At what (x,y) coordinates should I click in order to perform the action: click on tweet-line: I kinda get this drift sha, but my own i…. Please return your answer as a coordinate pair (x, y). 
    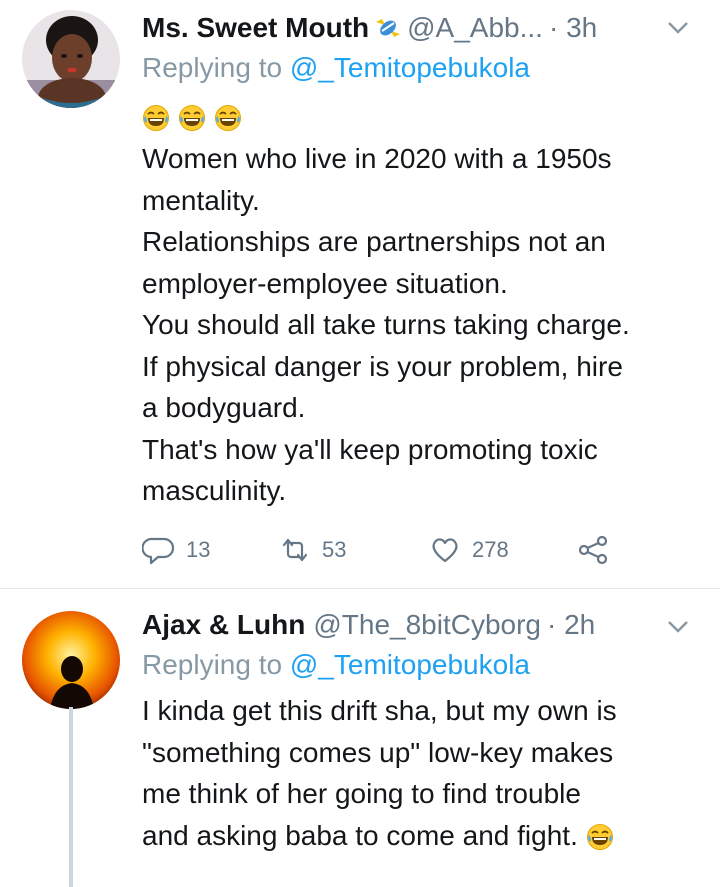
    Looking at the image, I should click on (379, 710).